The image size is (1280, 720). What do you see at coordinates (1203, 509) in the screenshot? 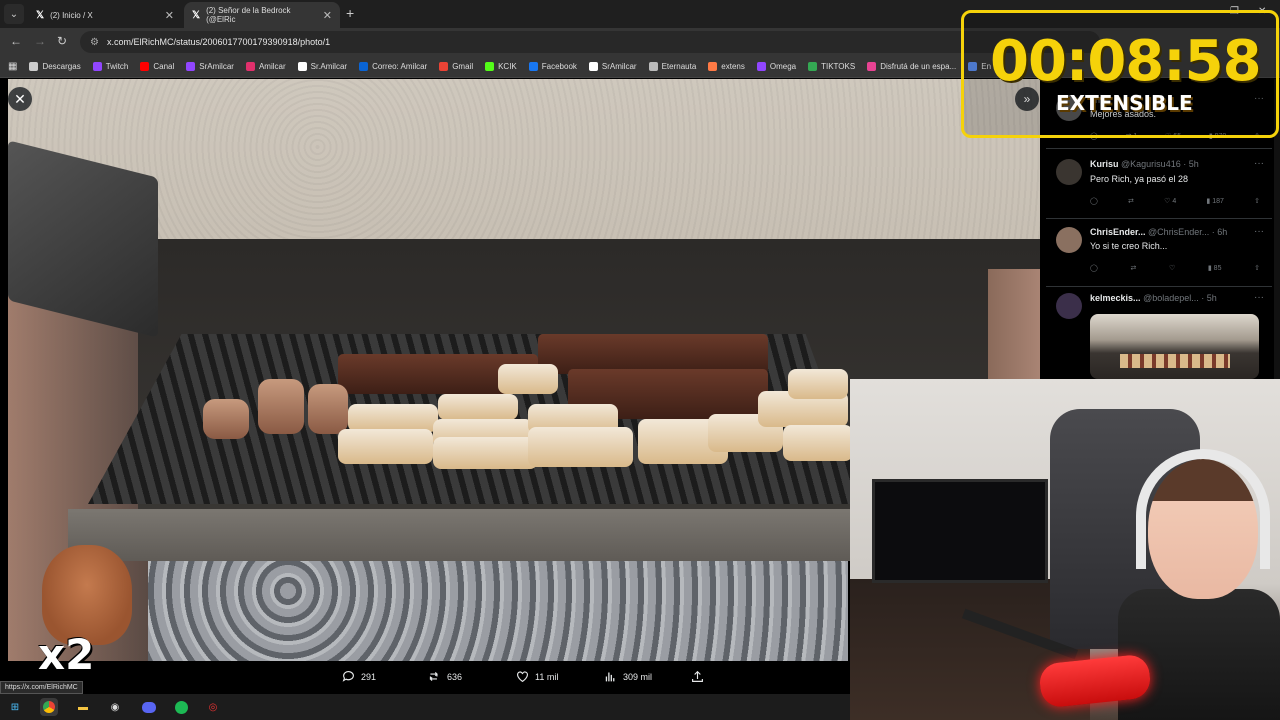
I see `headset` at bounding box center [1203, 509].